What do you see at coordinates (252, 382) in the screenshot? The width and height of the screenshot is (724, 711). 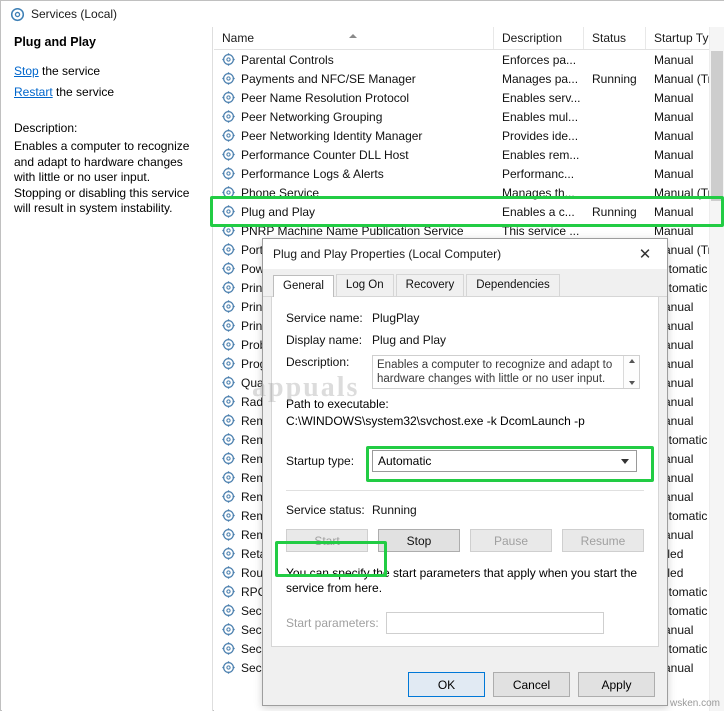 I see `service-name-text: Qua` at bounding box center [252, 382].